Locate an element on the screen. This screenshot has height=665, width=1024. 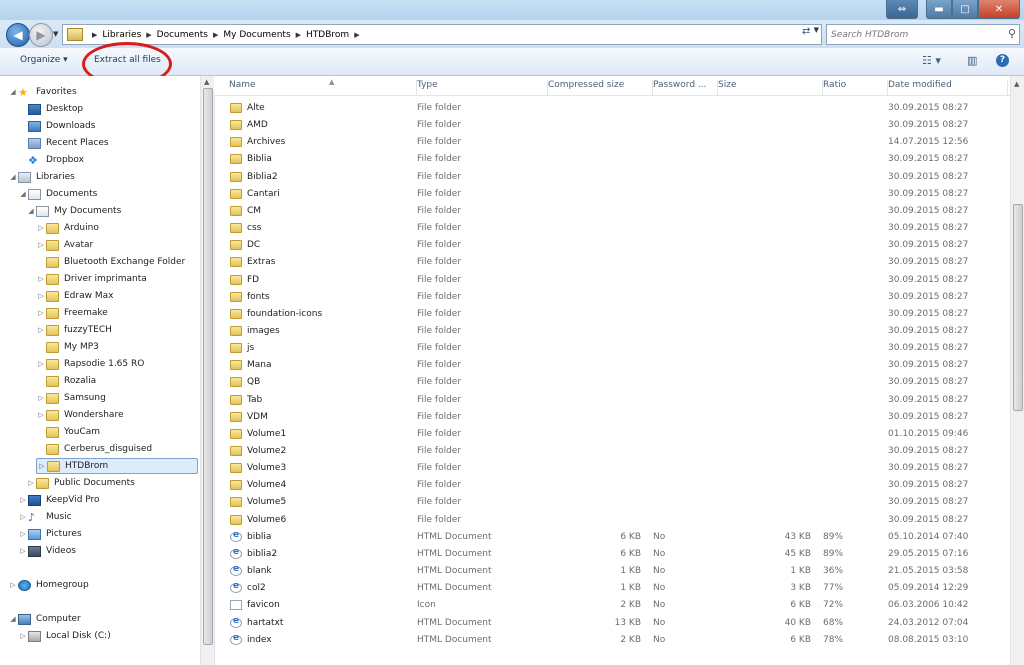
nav-item-favorites: ◢ ★ Favorites is located at coordinates (42, 92).